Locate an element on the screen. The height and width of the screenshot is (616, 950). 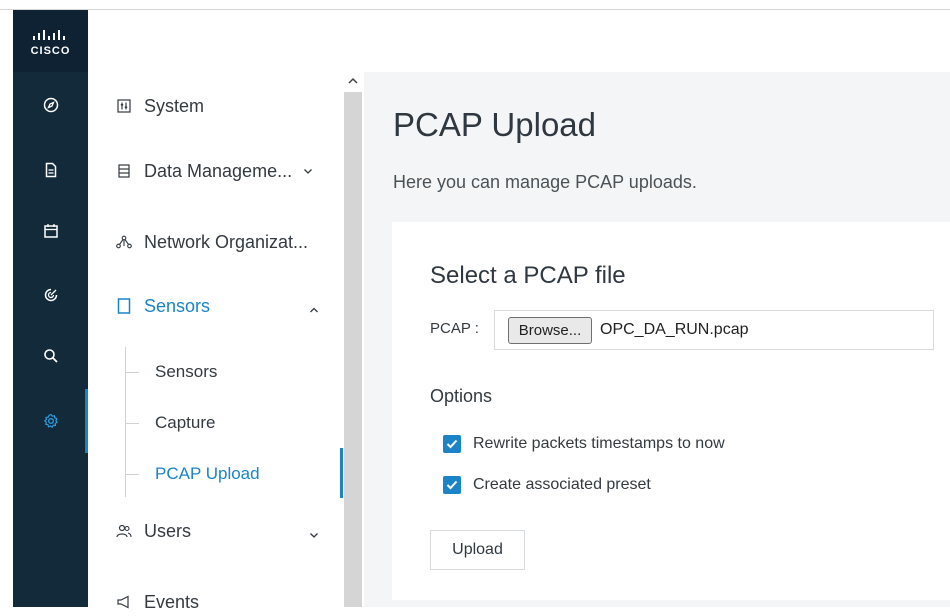
options-heading: Options is located at coordinates (461, 396).